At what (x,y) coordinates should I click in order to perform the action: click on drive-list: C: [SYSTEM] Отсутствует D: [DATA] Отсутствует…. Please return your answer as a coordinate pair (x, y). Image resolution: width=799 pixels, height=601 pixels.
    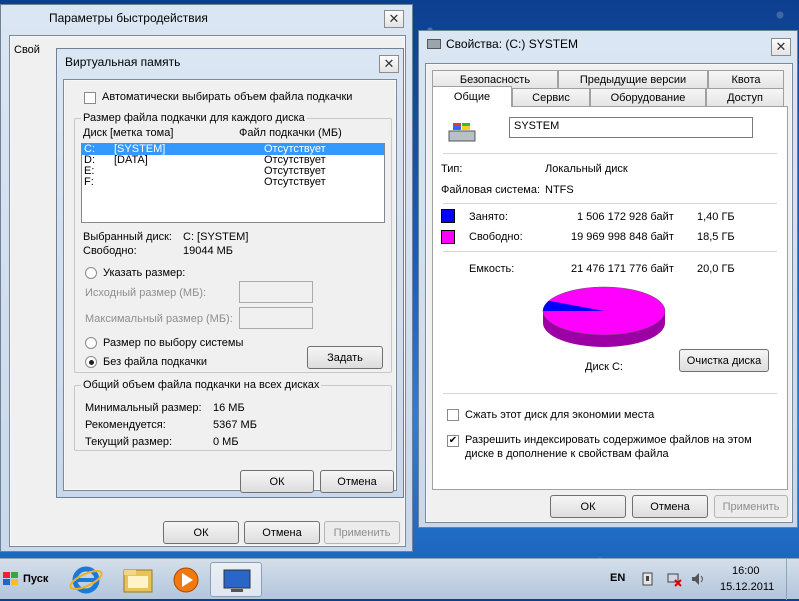
    Looking at the image, I should click on (233, 183).